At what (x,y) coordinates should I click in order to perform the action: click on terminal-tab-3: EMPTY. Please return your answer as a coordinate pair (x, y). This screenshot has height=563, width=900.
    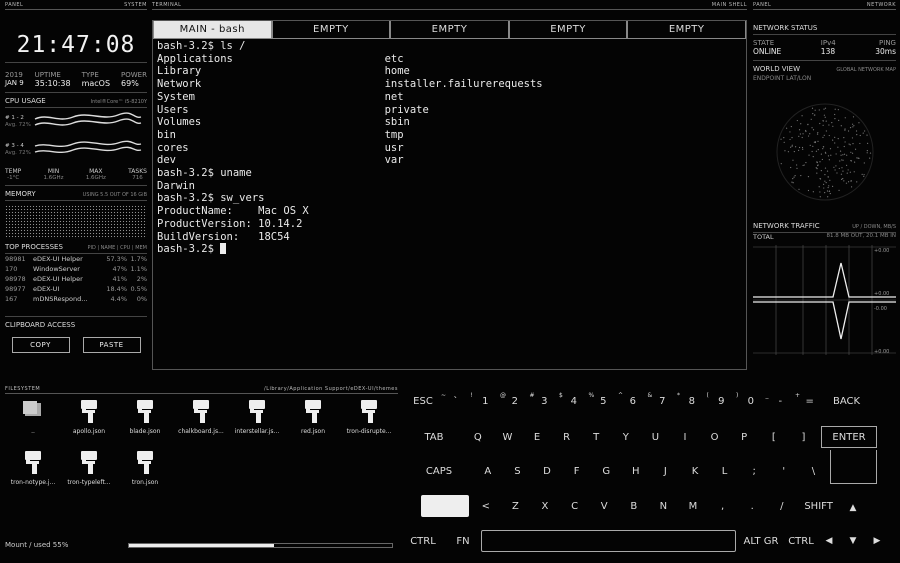
    Looking at the image, I should click on (449, 30).